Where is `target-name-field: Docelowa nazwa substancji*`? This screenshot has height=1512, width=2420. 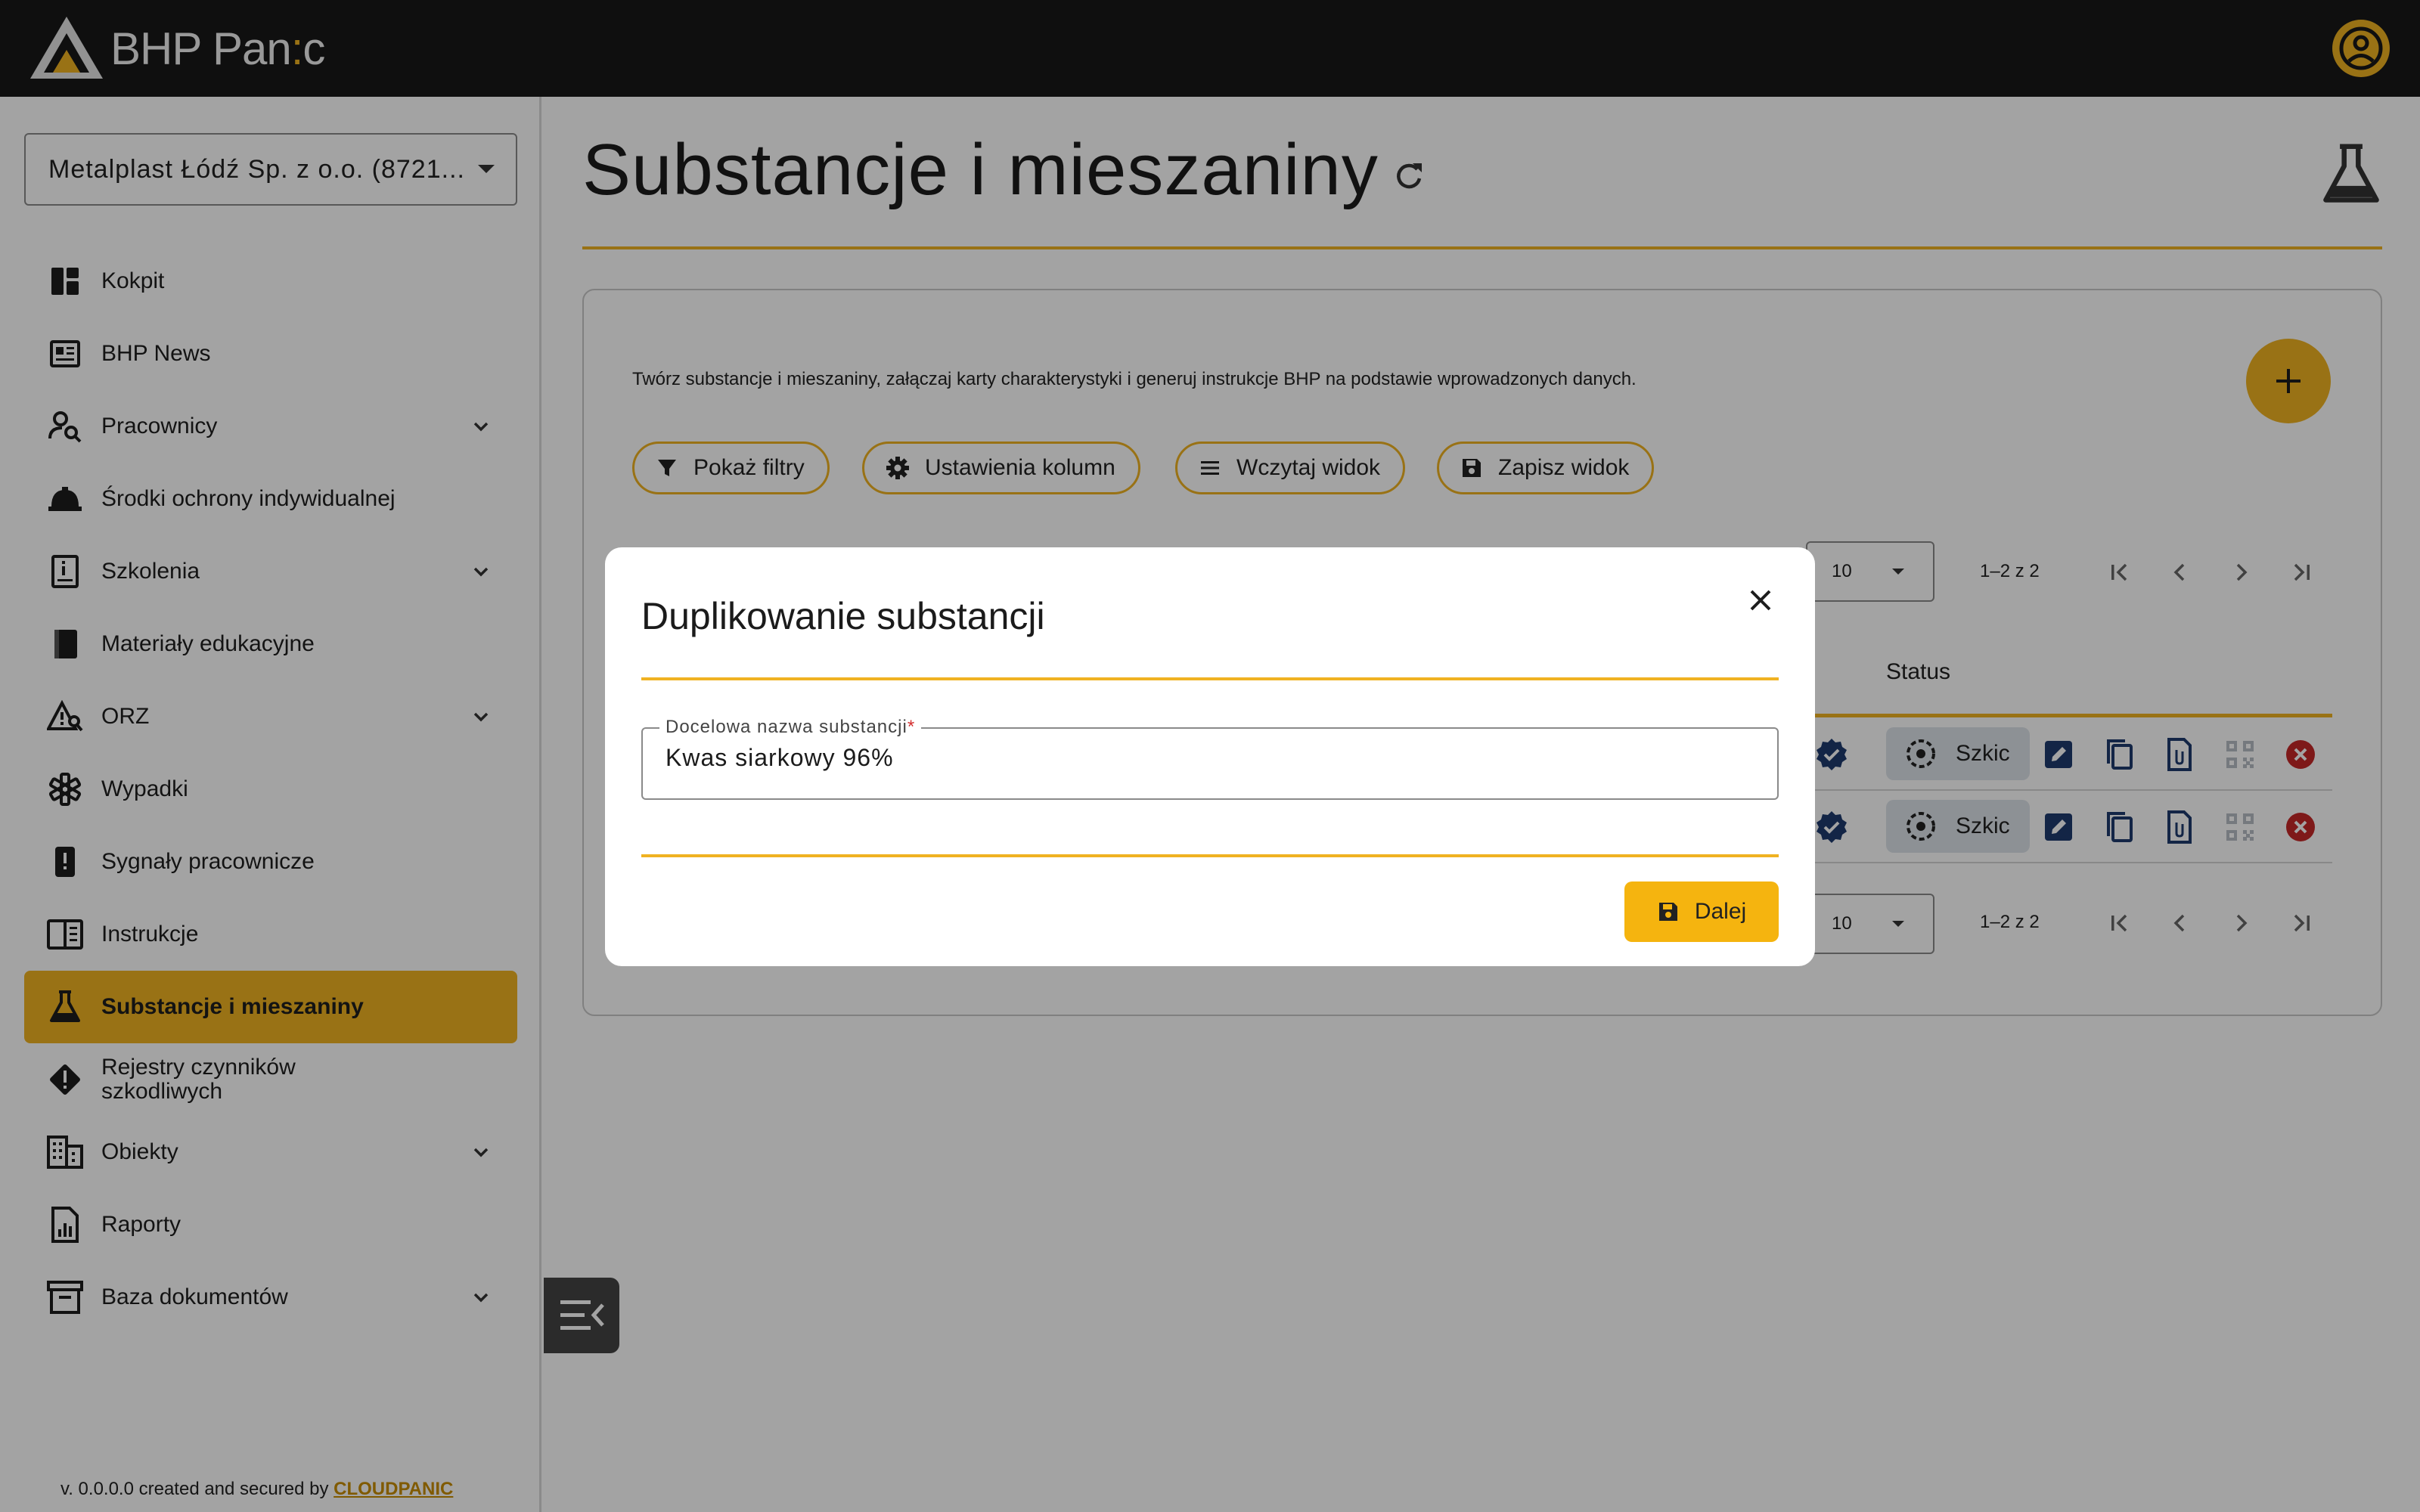 target-name-field: Docelowa nazwa substancji* is located at coordinates (1210, 759).